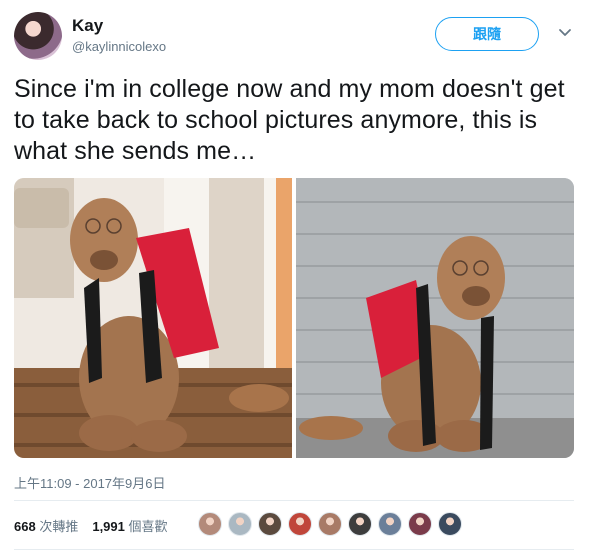 The width and height of the screenshot is (597, 555). Describe the element at coordinates (25, 526) in the screenshot. I see `retweets-count: 668` at that location.